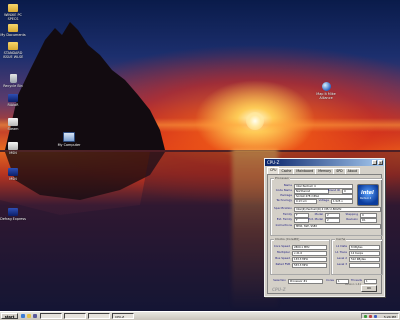 This screenshot has width=400, height=320. Describe the element at coordinates (326, 96) in the screenshot. I see `desktop-icon-label: Map It Mike Alliance` at that location.